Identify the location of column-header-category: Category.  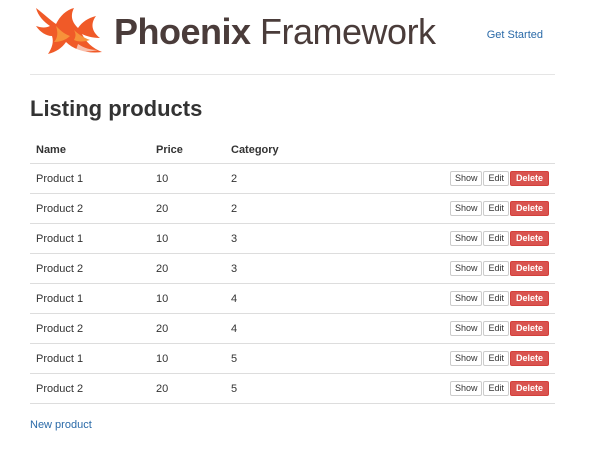
(281, 150).